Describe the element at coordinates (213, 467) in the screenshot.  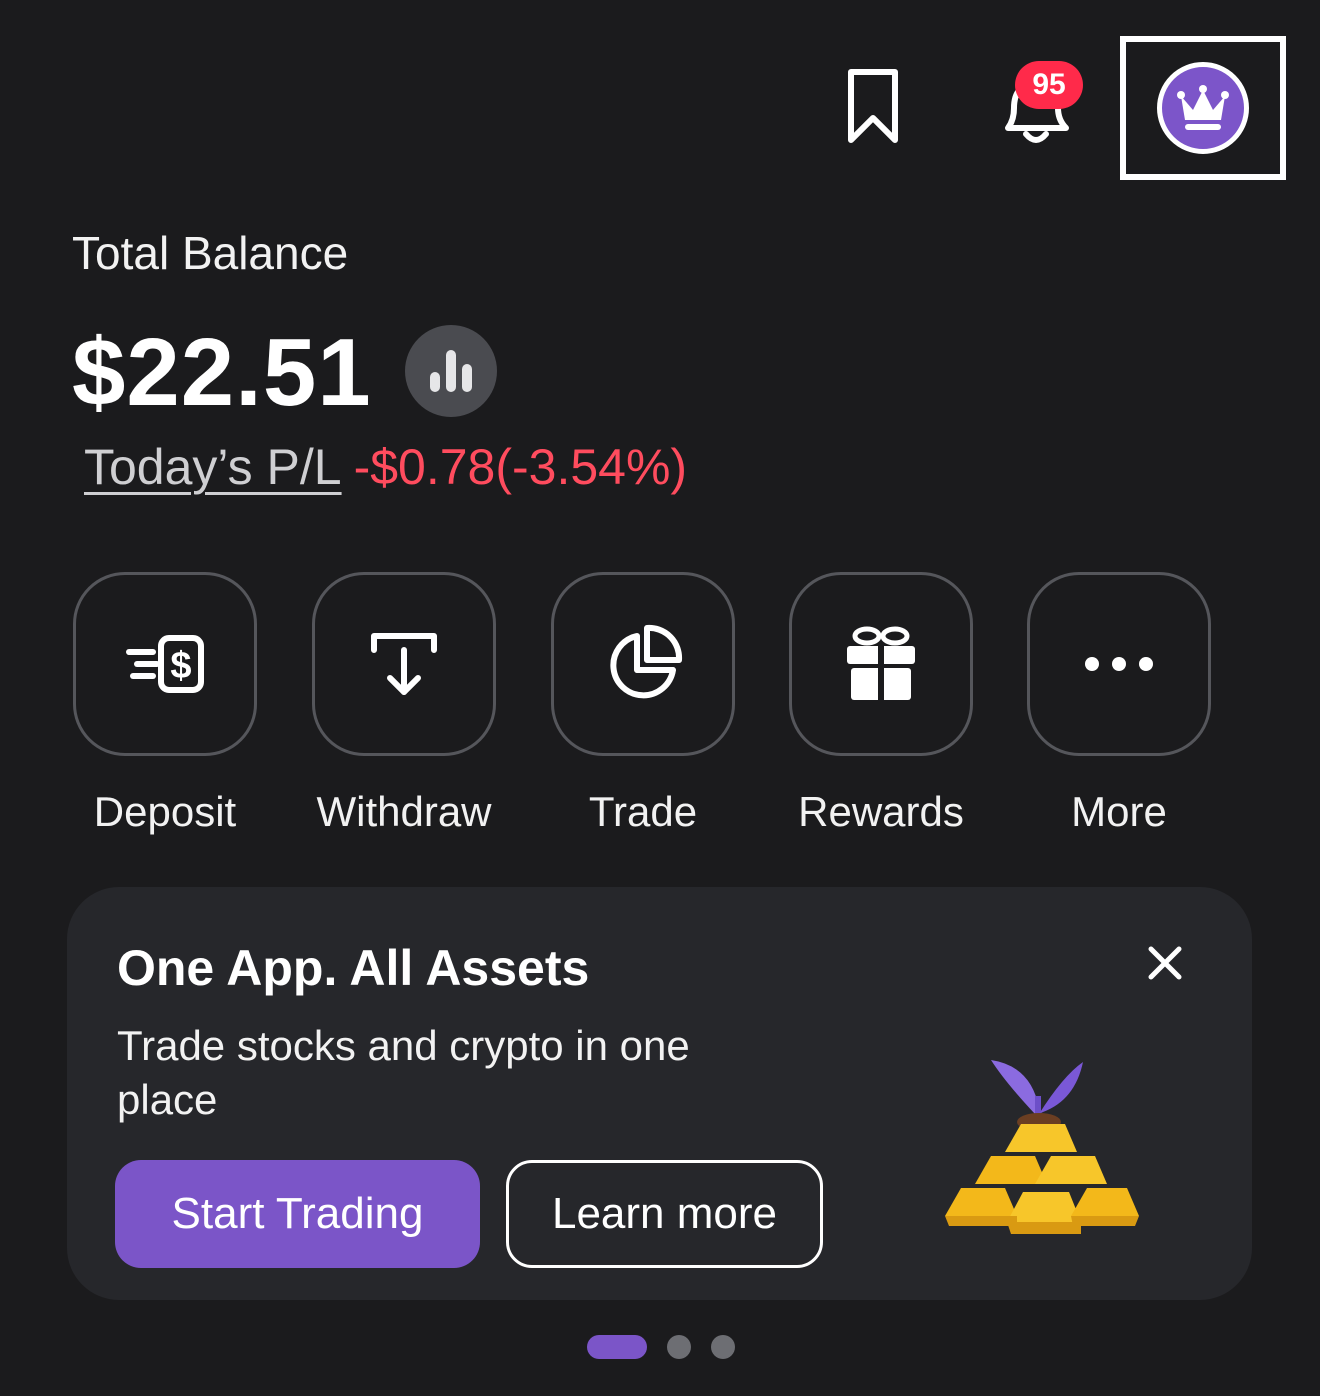
I see `todays-pl-label: Today’s P/L` at that location.